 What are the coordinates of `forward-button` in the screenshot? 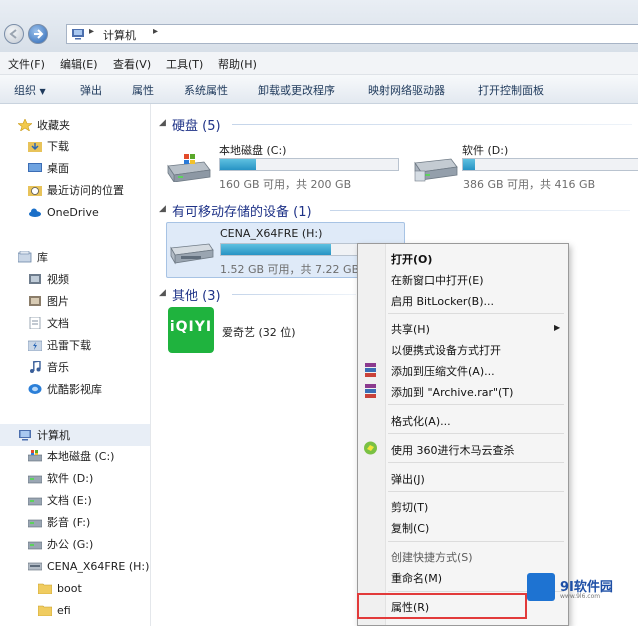 It's located at (38, 34).